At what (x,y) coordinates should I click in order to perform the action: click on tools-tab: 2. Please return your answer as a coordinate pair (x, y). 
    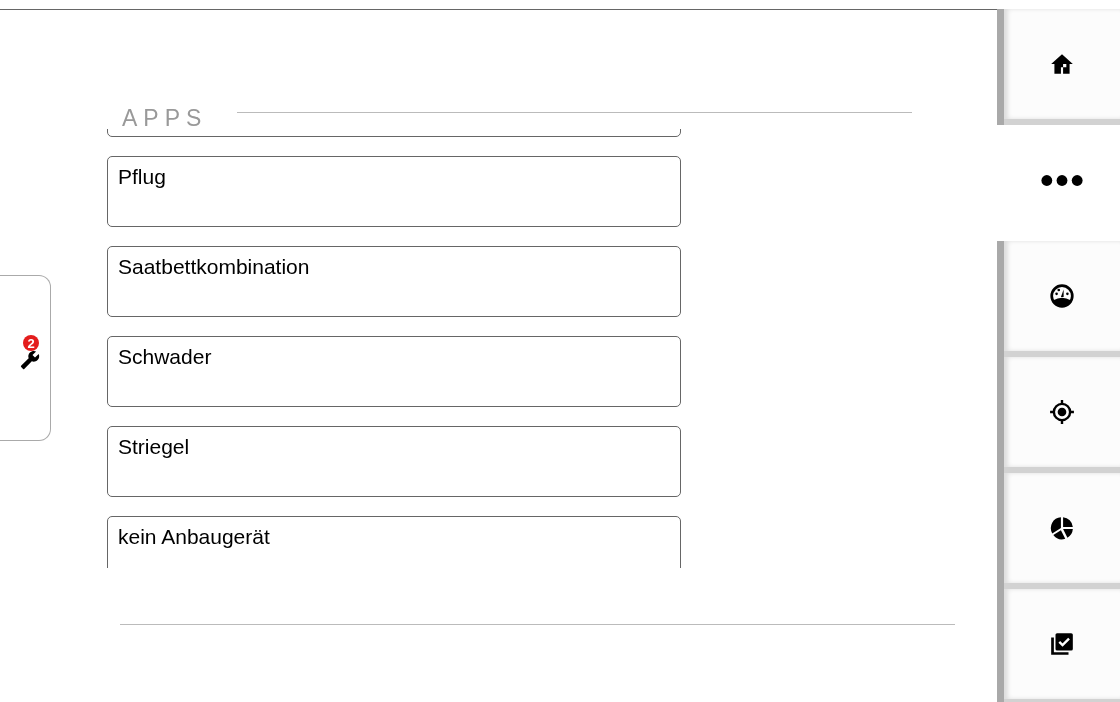
    Looking at the image, I should click on (25, 358).